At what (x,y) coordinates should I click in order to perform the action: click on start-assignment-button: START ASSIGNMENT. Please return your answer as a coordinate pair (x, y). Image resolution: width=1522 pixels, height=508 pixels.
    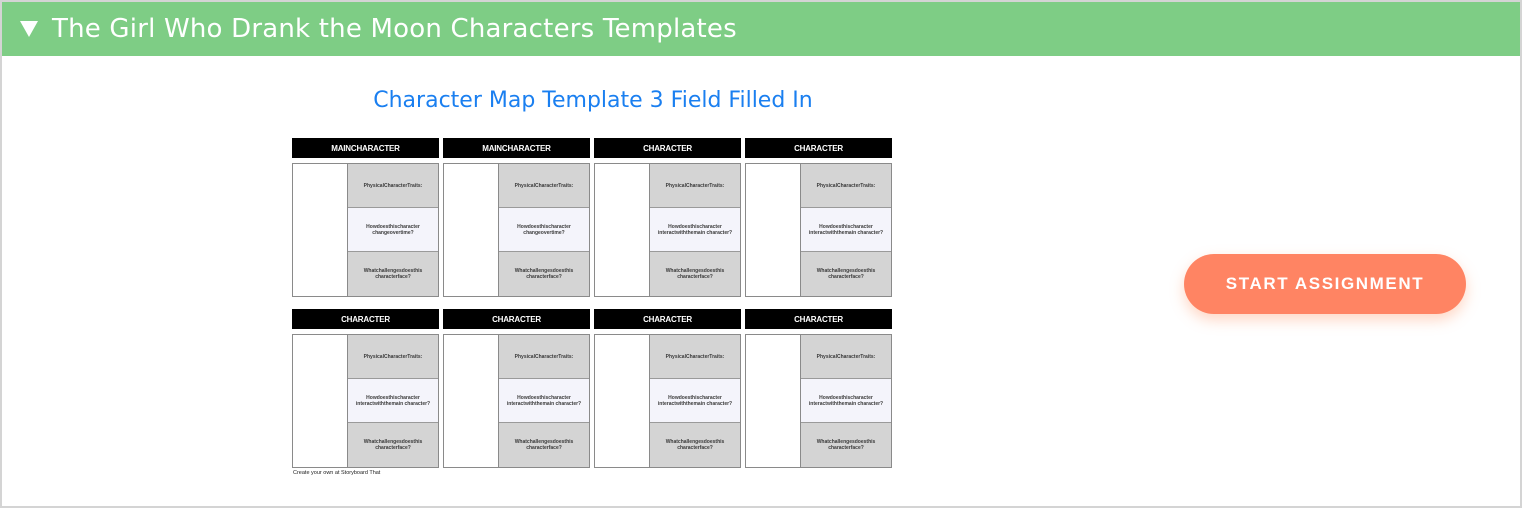
    Looking at the image, I should click on (1325, 284).